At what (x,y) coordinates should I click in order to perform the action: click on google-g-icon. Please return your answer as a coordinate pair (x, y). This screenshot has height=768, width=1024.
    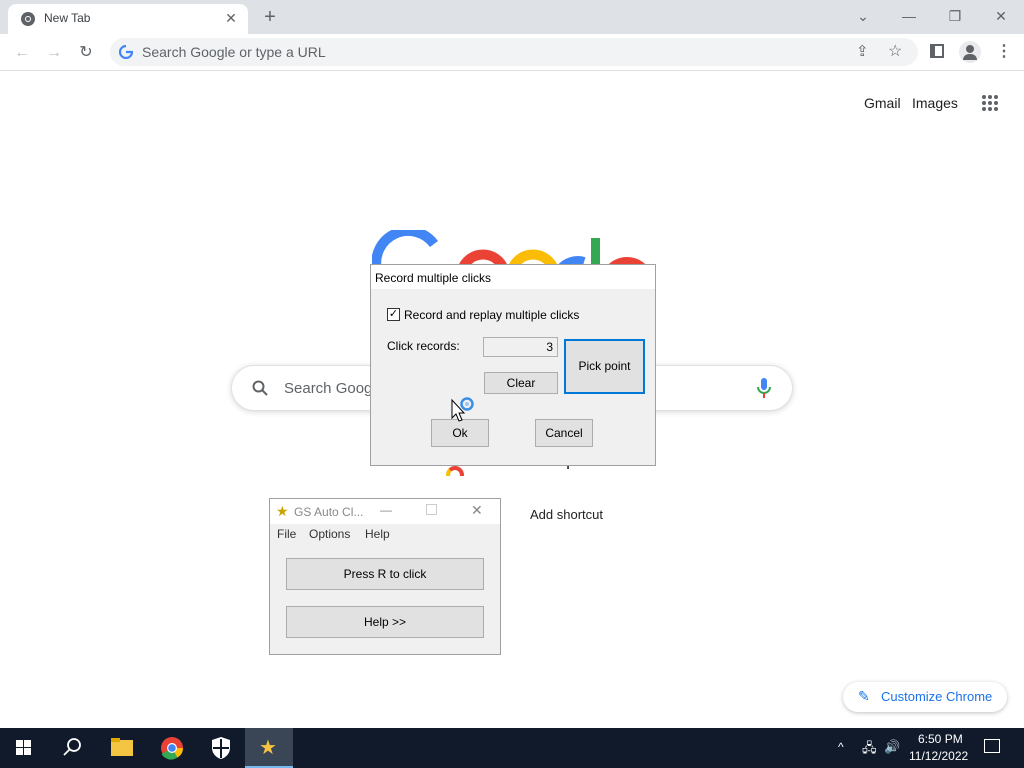
    Looking at the image, I should click on (126, 52).